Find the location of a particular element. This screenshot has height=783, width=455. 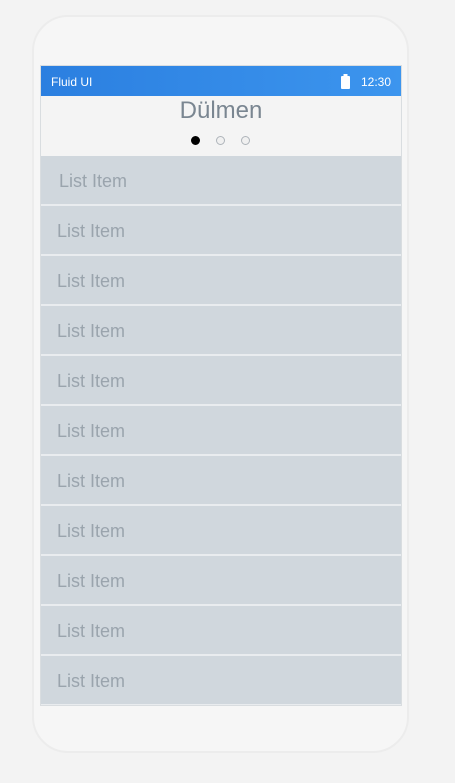

page-indicator is located at coordinates (224, 142).